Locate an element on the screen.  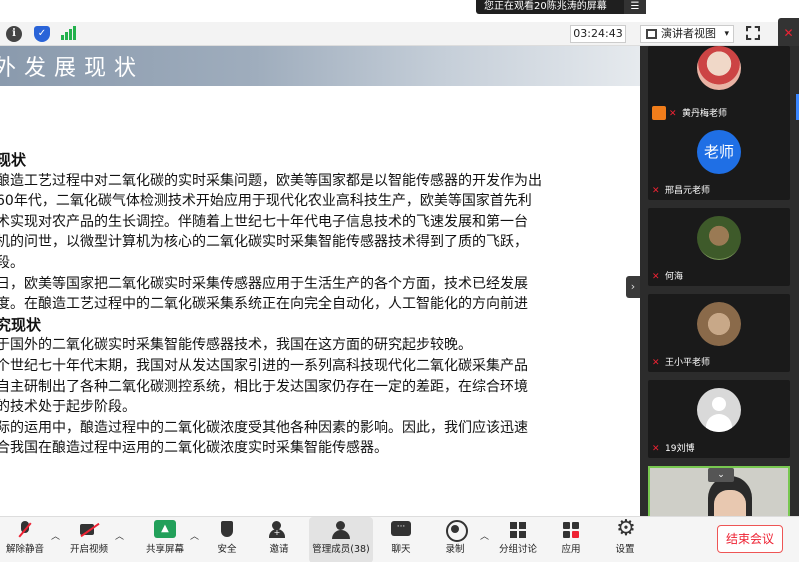
slide-title: 外发展现状 is located at coordinates (72, 68).